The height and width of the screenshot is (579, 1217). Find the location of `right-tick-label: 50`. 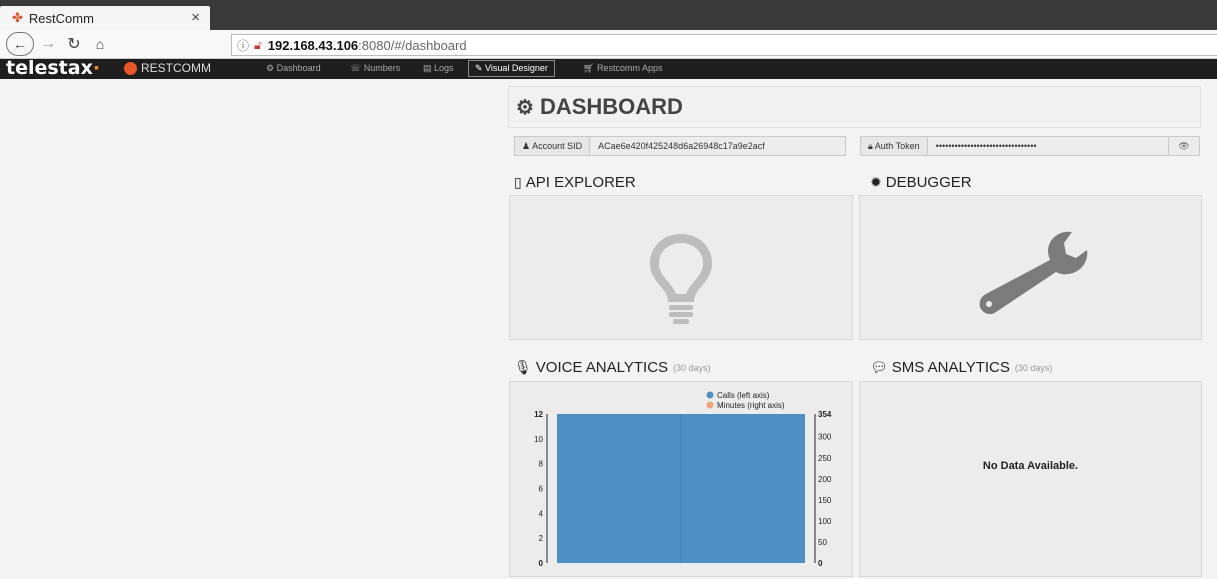

right-tick-label: 50 is located at coordinates (822, 542).